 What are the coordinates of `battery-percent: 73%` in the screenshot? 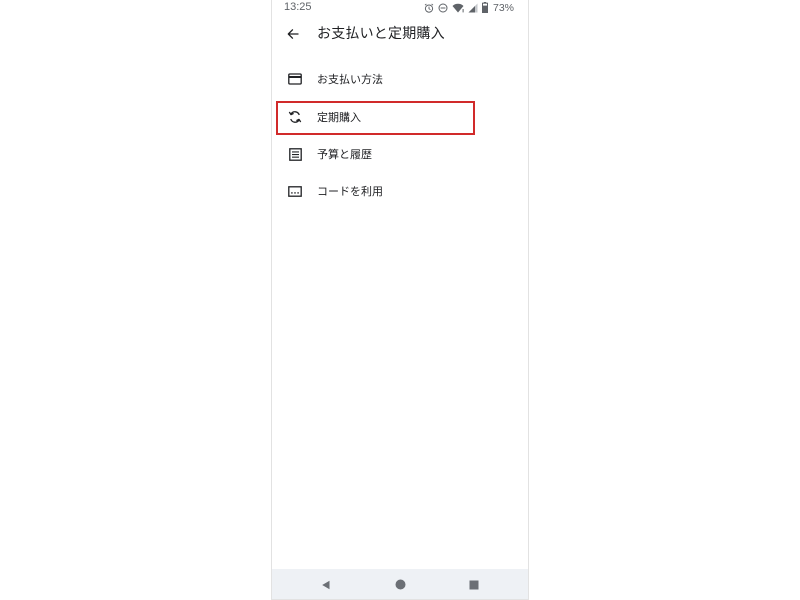 It's located at (503, 7).